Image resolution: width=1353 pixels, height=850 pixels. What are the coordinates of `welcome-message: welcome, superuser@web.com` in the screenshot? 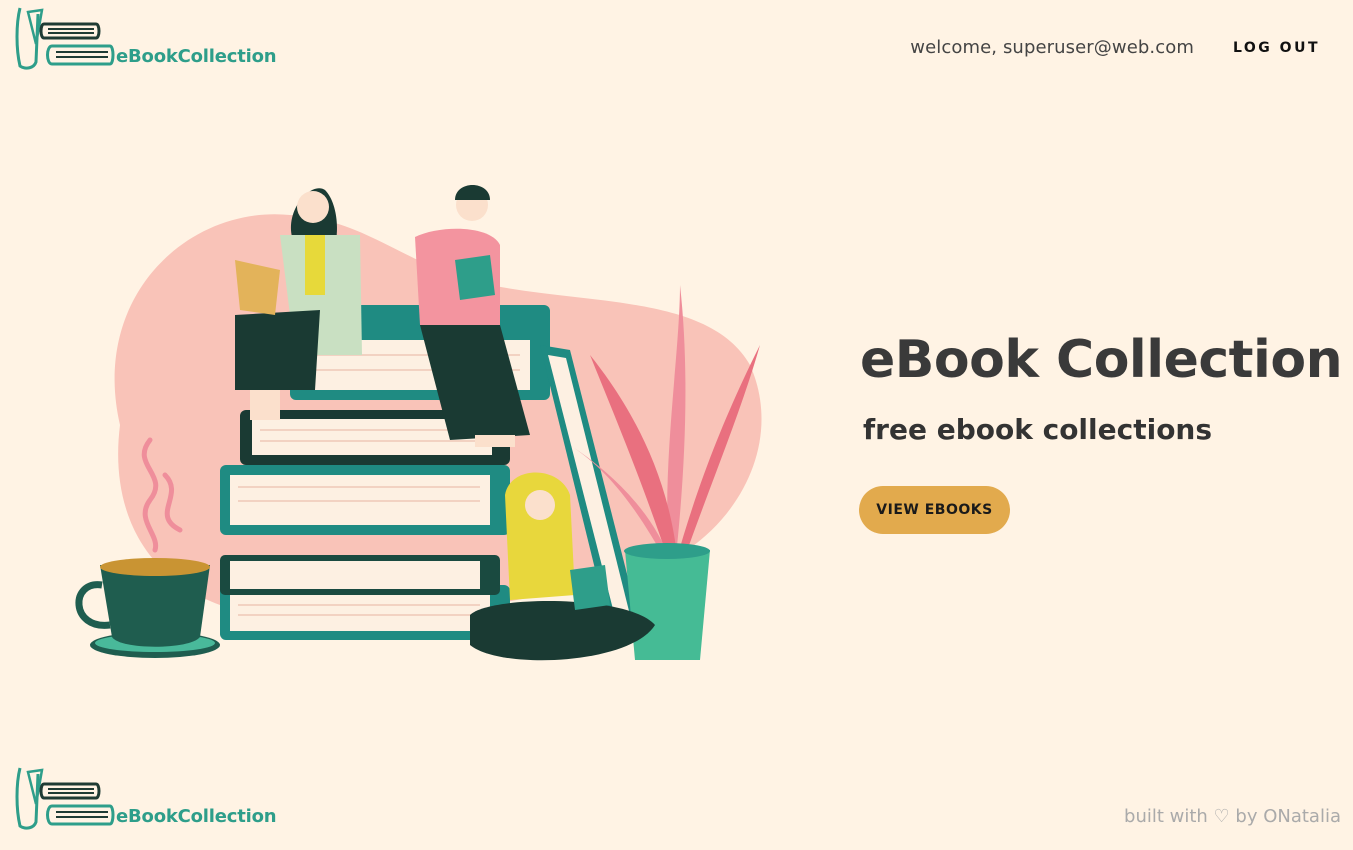 It's located at (1052, 47).